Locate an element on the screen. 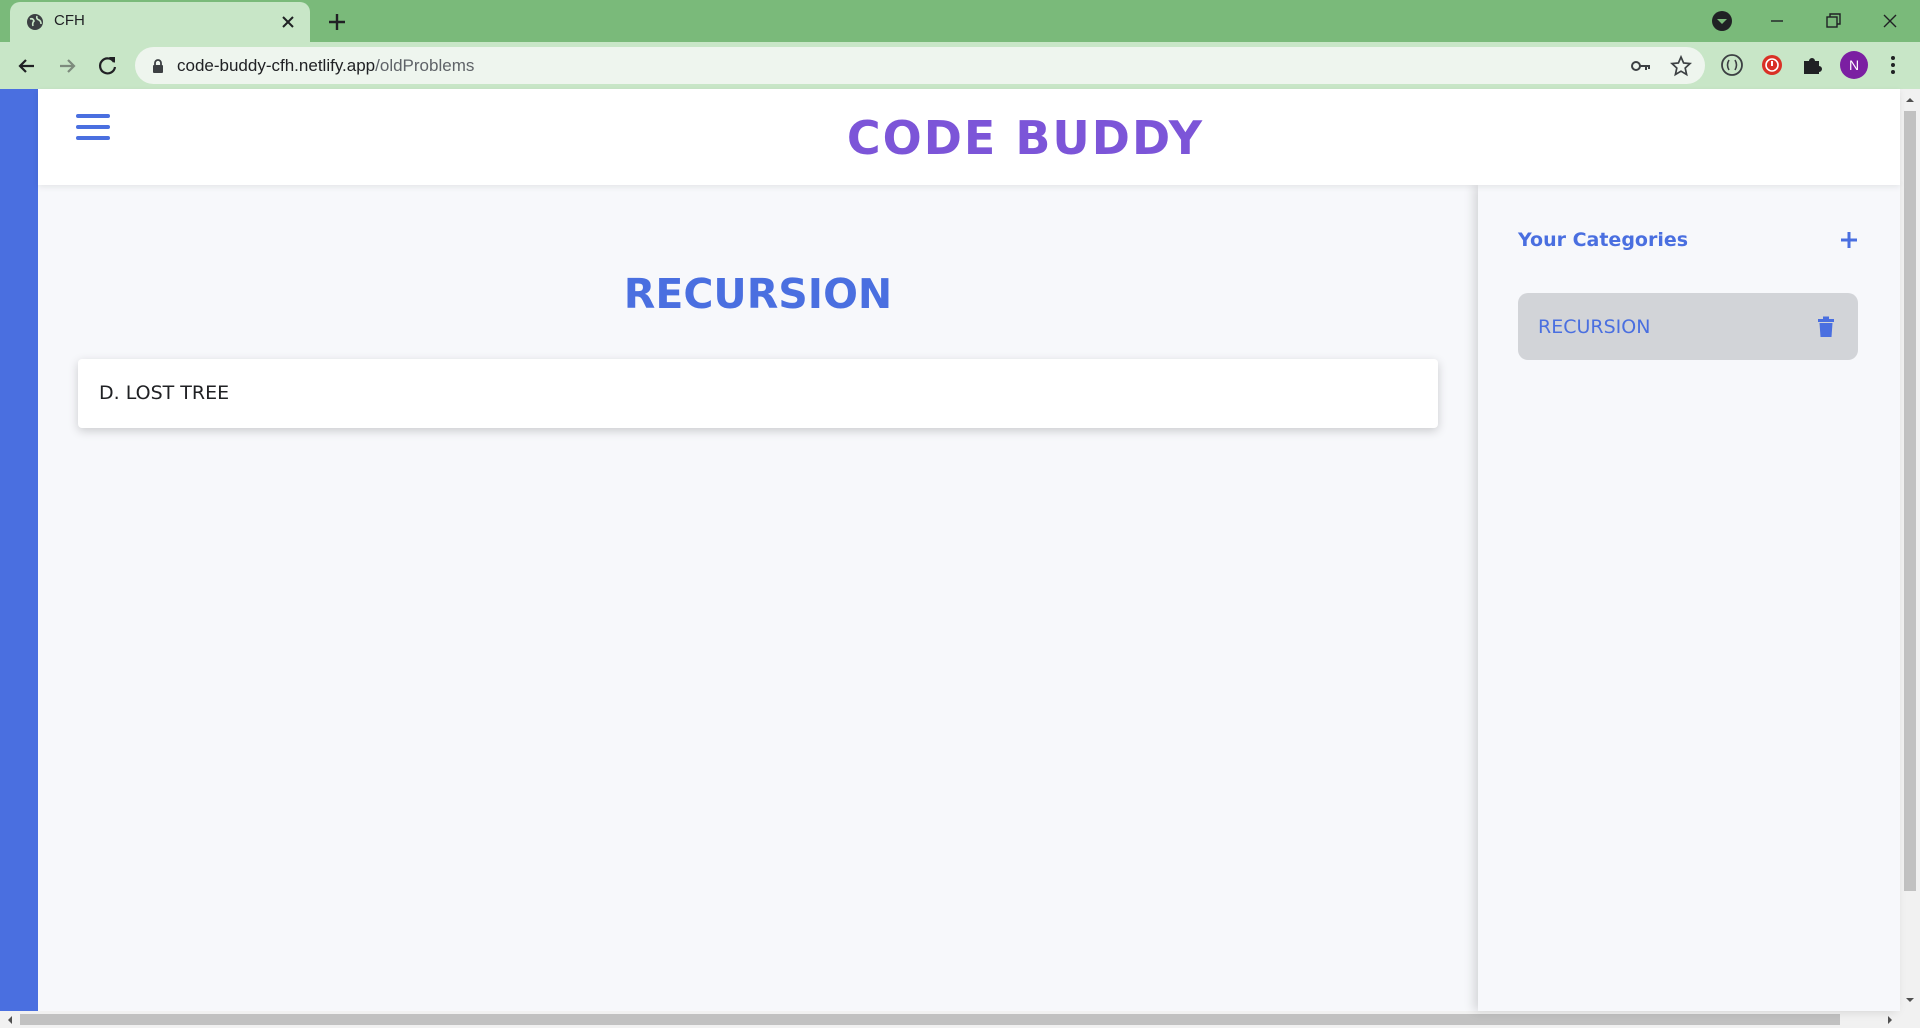 The width and height of the screenshot is (1920, 1028). category-label: RECURSION is located at coordinates (1594, 327).